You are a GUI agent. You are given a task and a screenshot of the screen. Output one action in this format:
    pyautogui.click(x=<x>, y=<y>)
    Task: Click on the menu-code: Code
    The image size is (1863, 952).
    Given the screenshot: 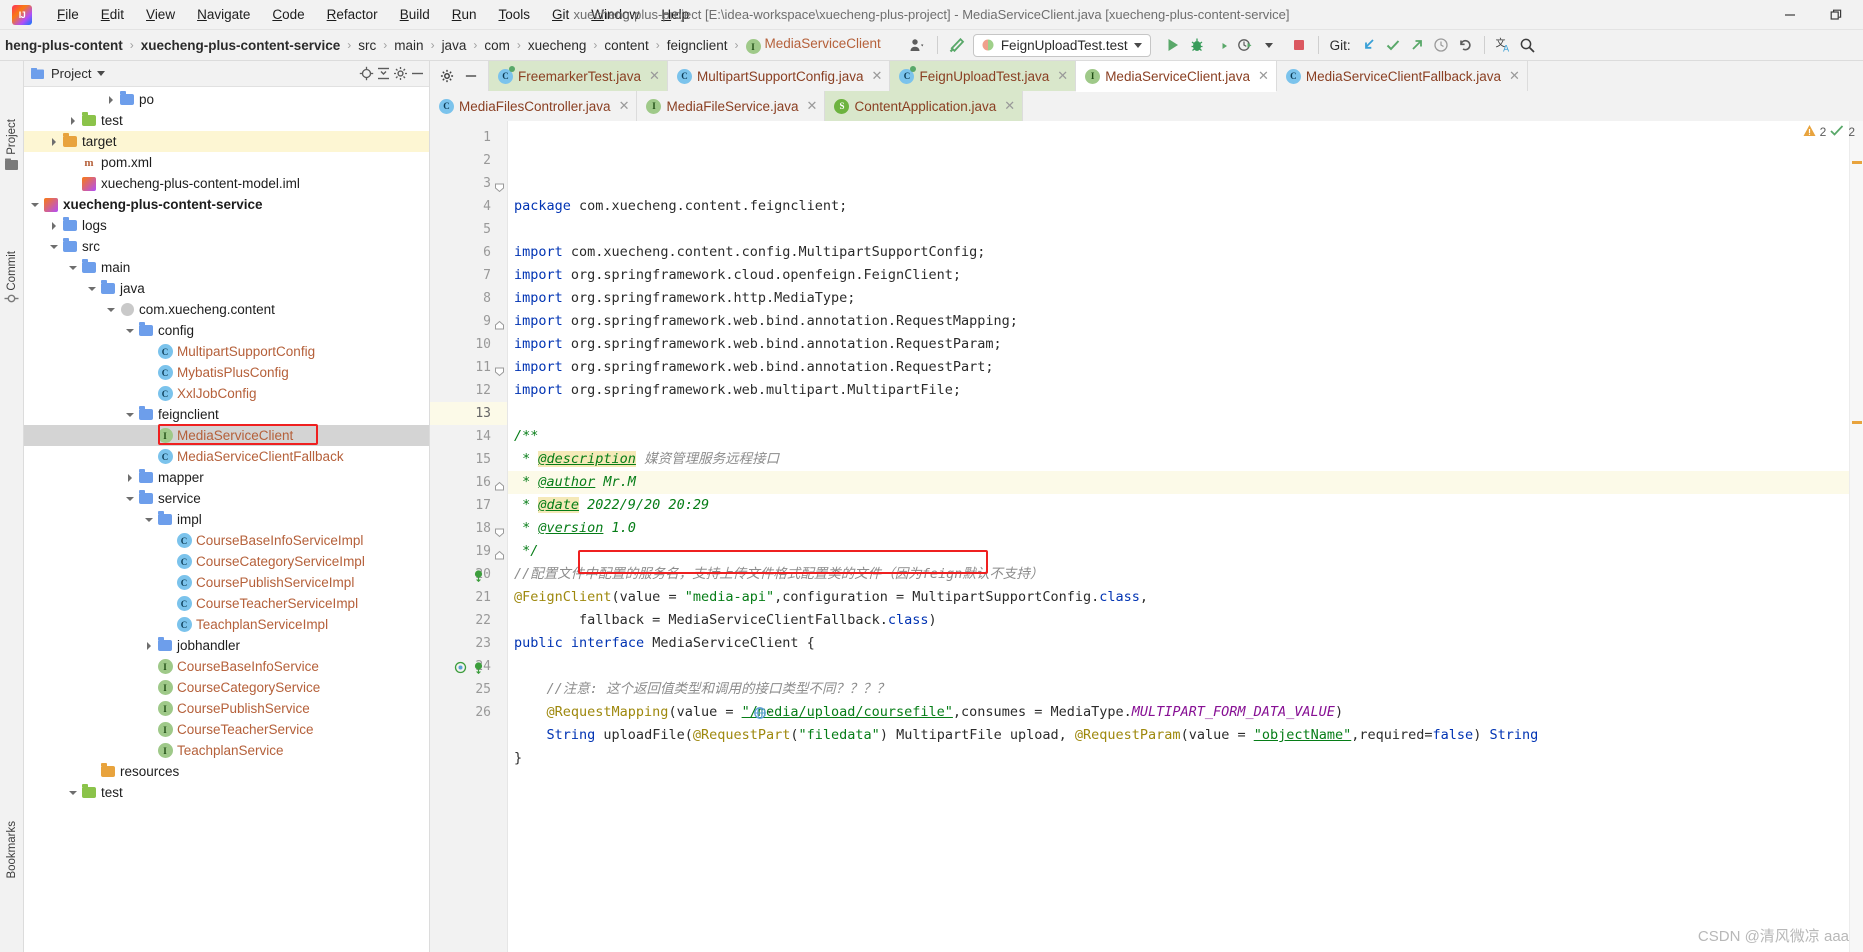 What is the action you would take?
    pyautogui.click(x=288, y=15)
    